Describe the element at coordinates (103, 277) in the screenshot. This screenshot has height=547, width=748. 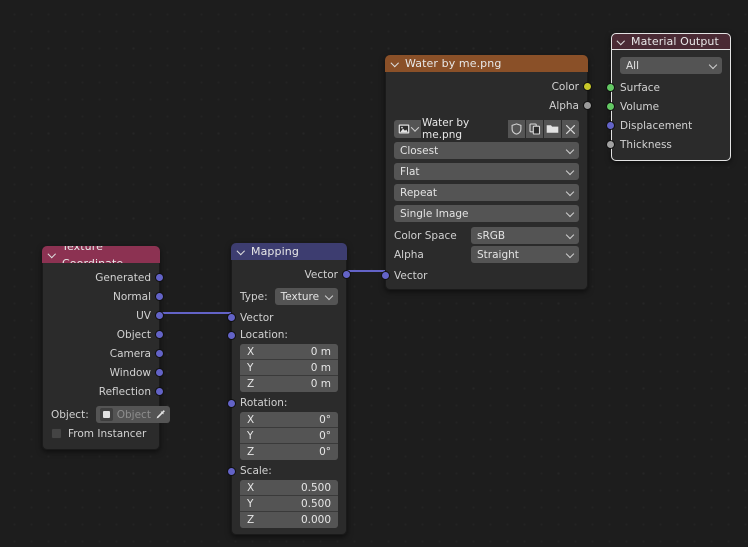
I see `socket-row-generated: Generated` at that location.